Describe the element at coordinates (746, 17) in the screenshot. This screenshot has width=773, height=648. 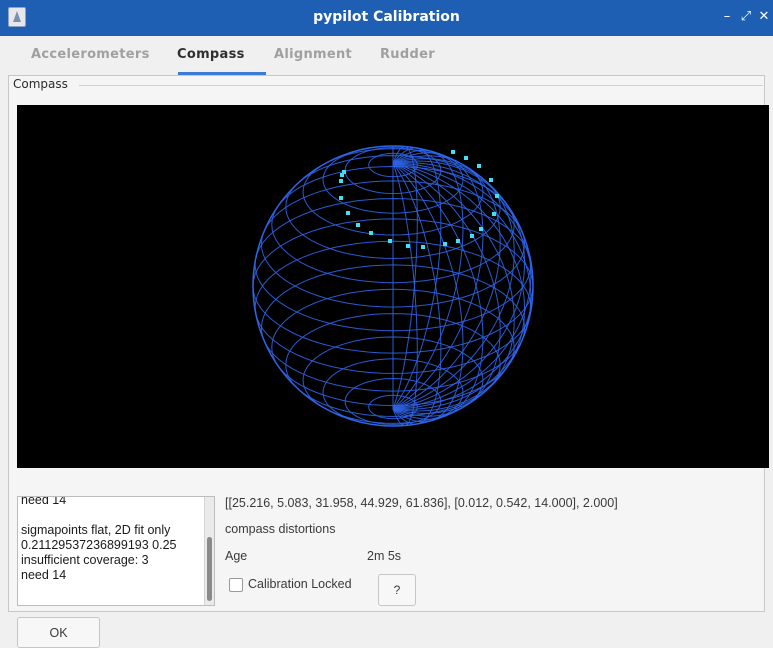
I see `maximize-button: ⤢` at that location.